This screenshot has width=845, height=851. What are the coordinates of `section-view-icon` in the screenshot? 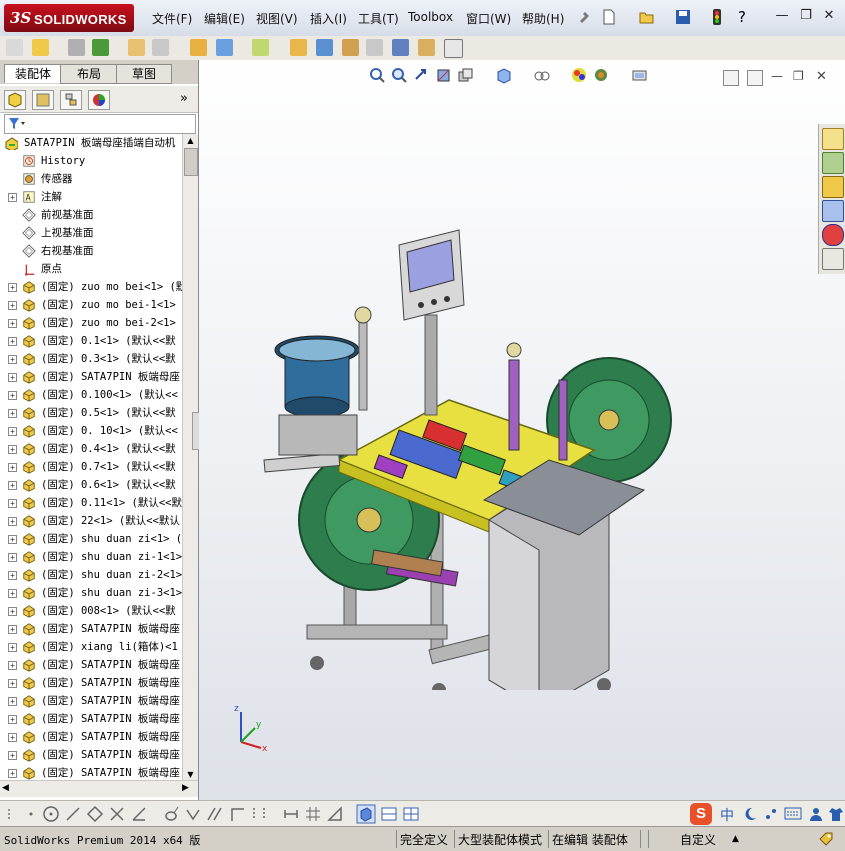 It's located at (443, 75).